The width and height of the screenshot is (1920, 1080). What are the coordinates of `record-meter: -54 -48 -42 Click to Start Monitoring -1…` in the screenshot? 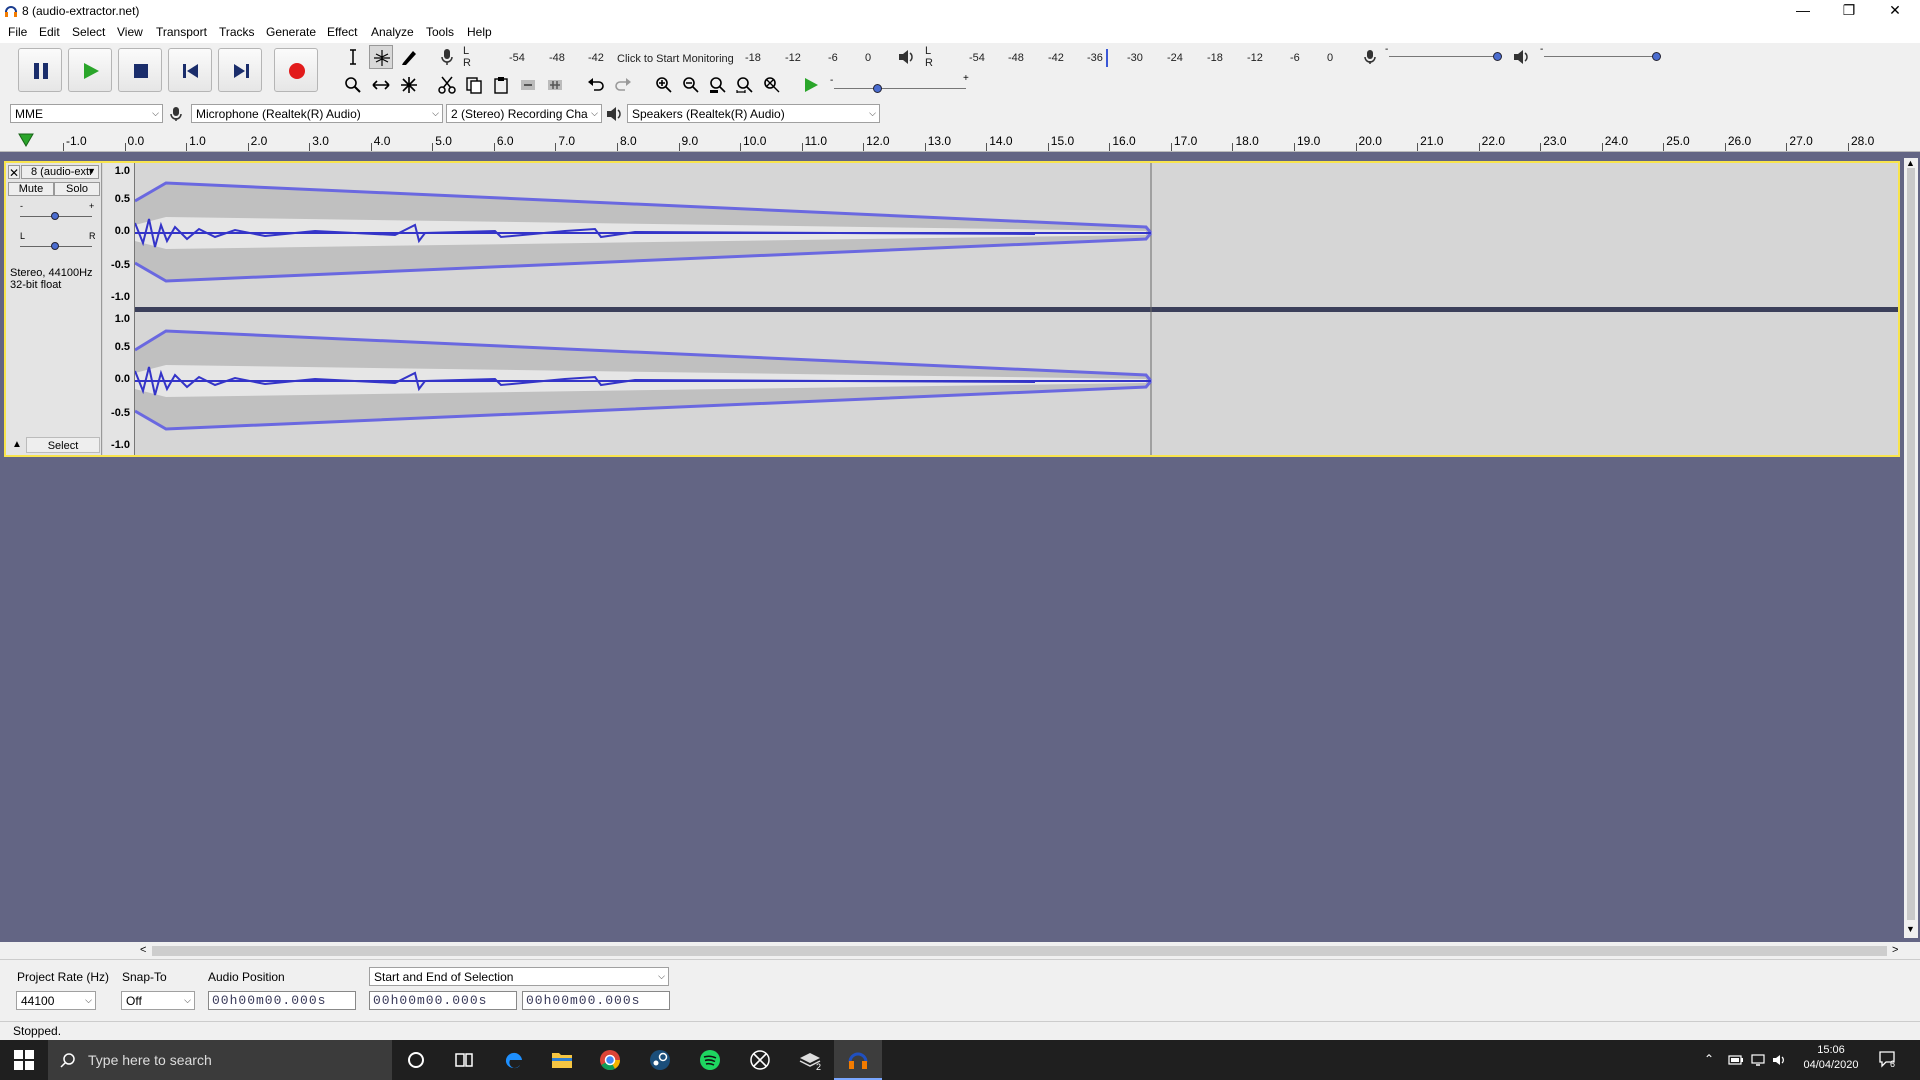 It's located at (674, 57).